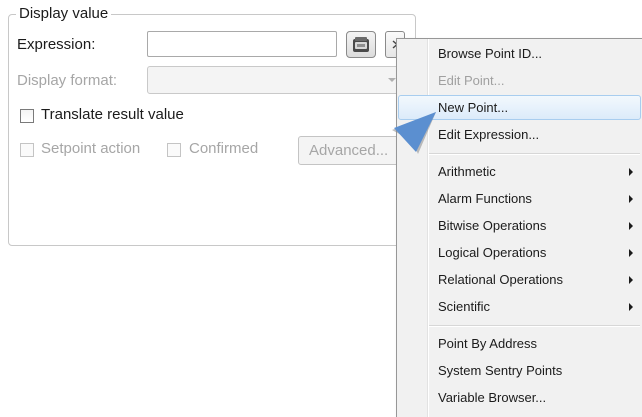  Describe the element at coordinates (414, 133) in the screenshot. I see `callout-arrow-icon` at that location.